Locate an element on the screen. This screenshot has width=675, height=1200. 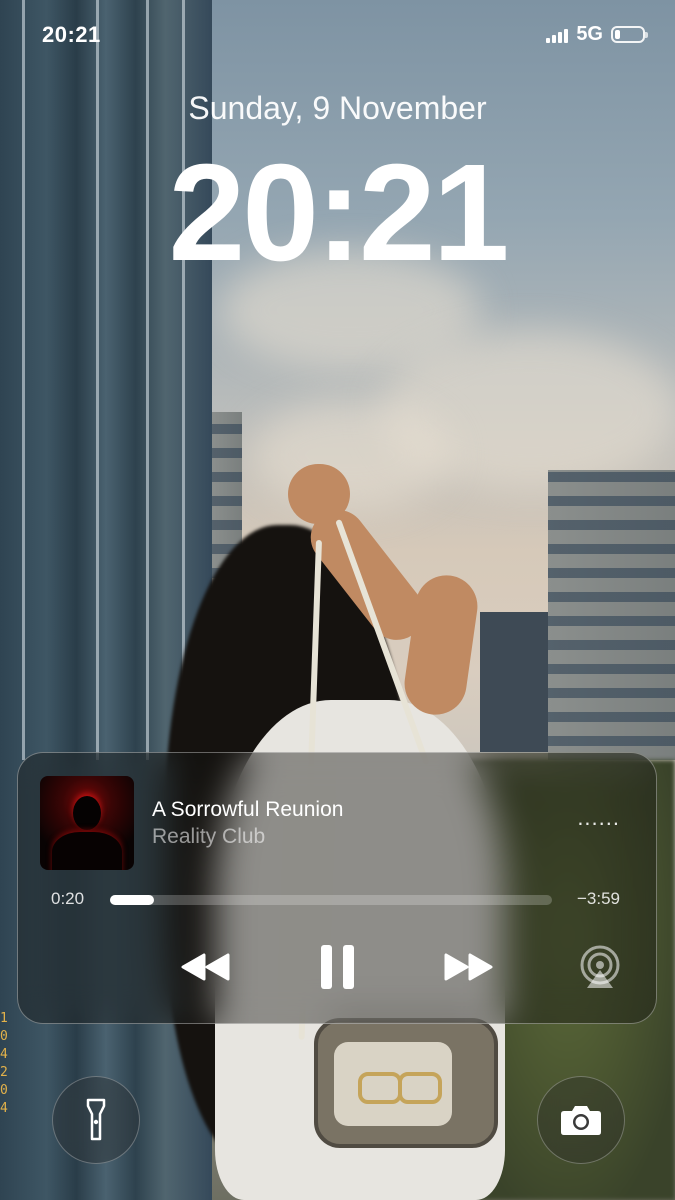
camera-button is located at coordinates (581, 1120).